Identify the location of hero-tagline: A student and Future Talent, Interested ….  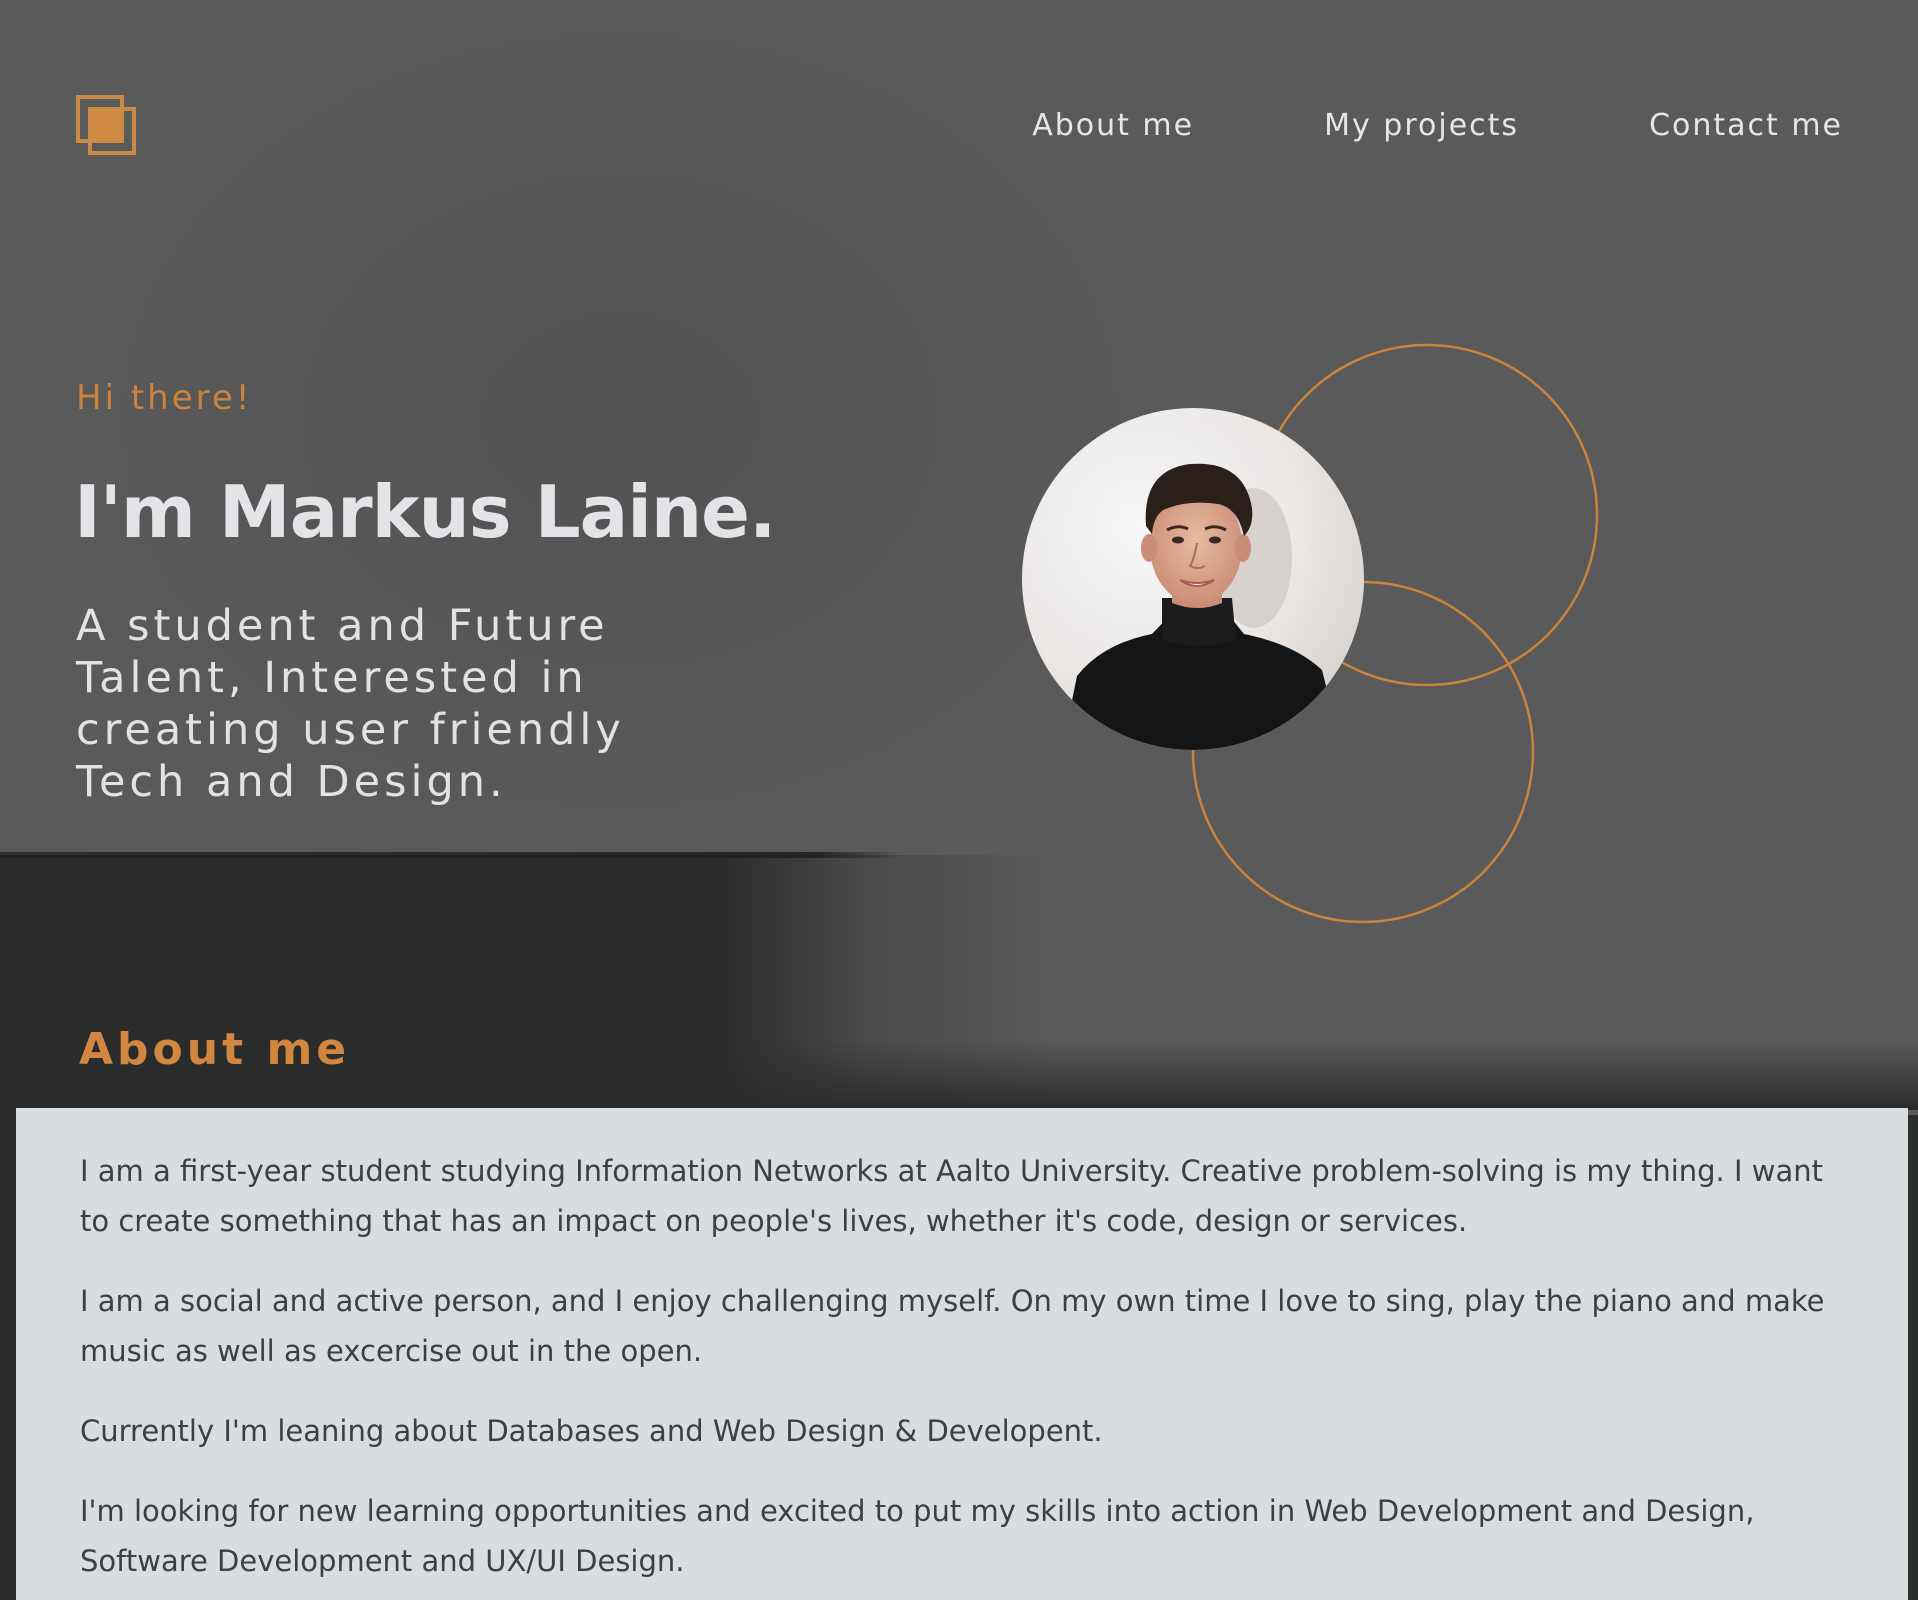
(350, 704).